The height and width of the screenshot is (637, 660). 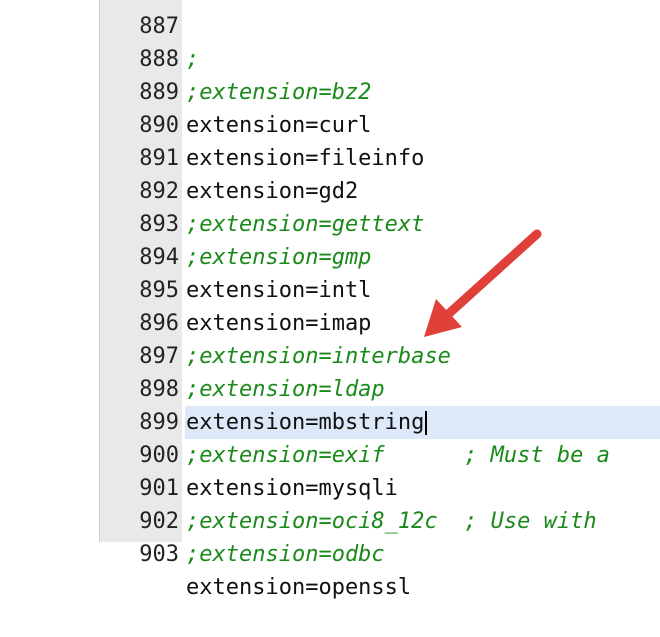 What do you see at coordinates (330, 288) in the screenshot?
I see `code-line: 895 extension=imap` at bounding box center [330, 288].